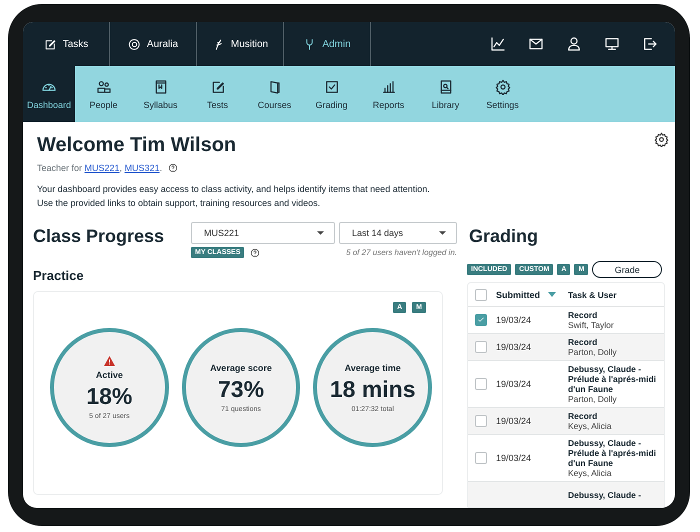  What do you see at coordinates (49, 94) in the screenshot?
I see `nav-item: Dashboard` at bounding box center [49, 94].